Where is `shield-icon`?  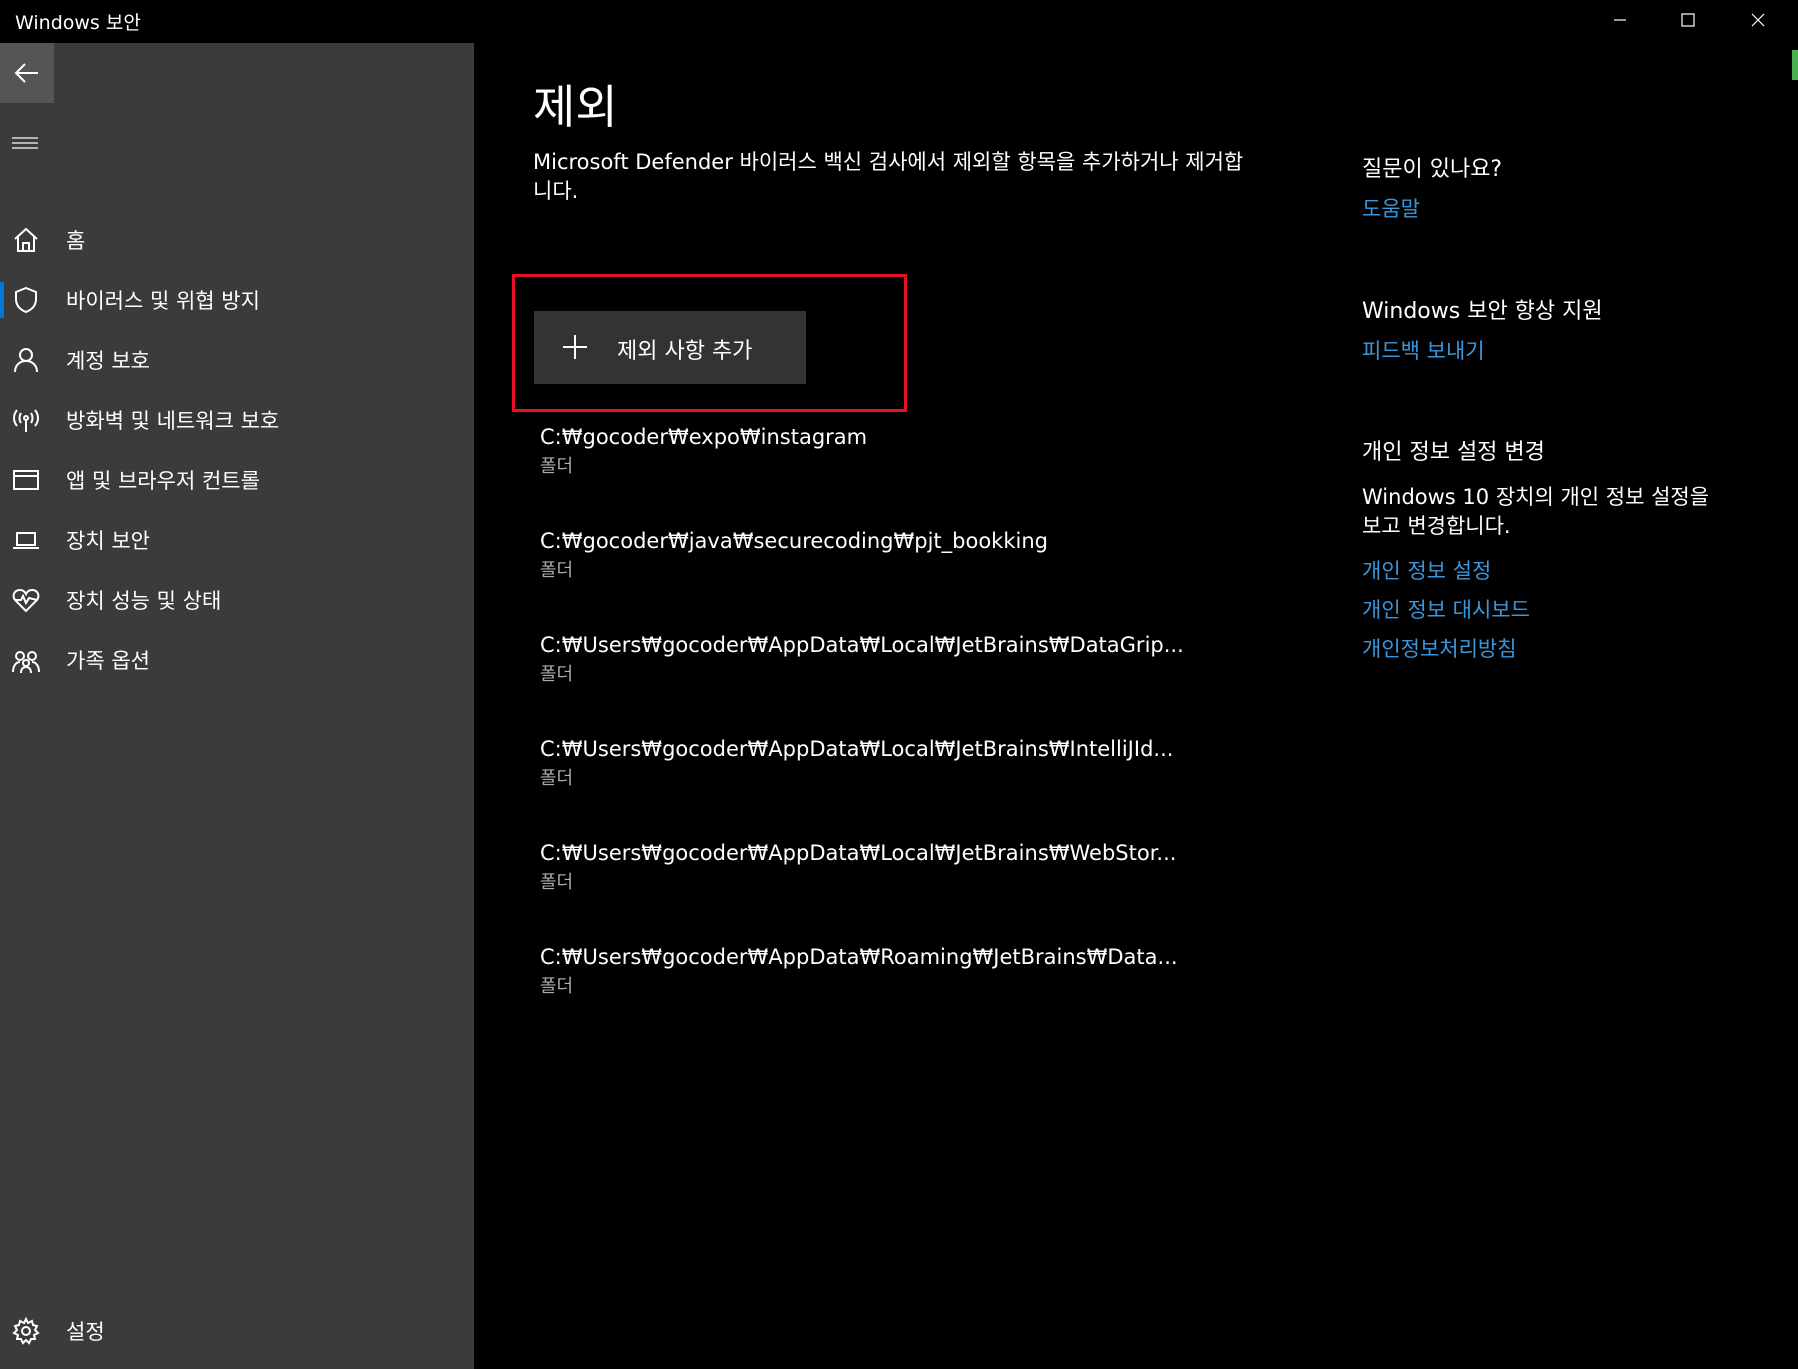 shield-icon is located at coordinates (26, 300).